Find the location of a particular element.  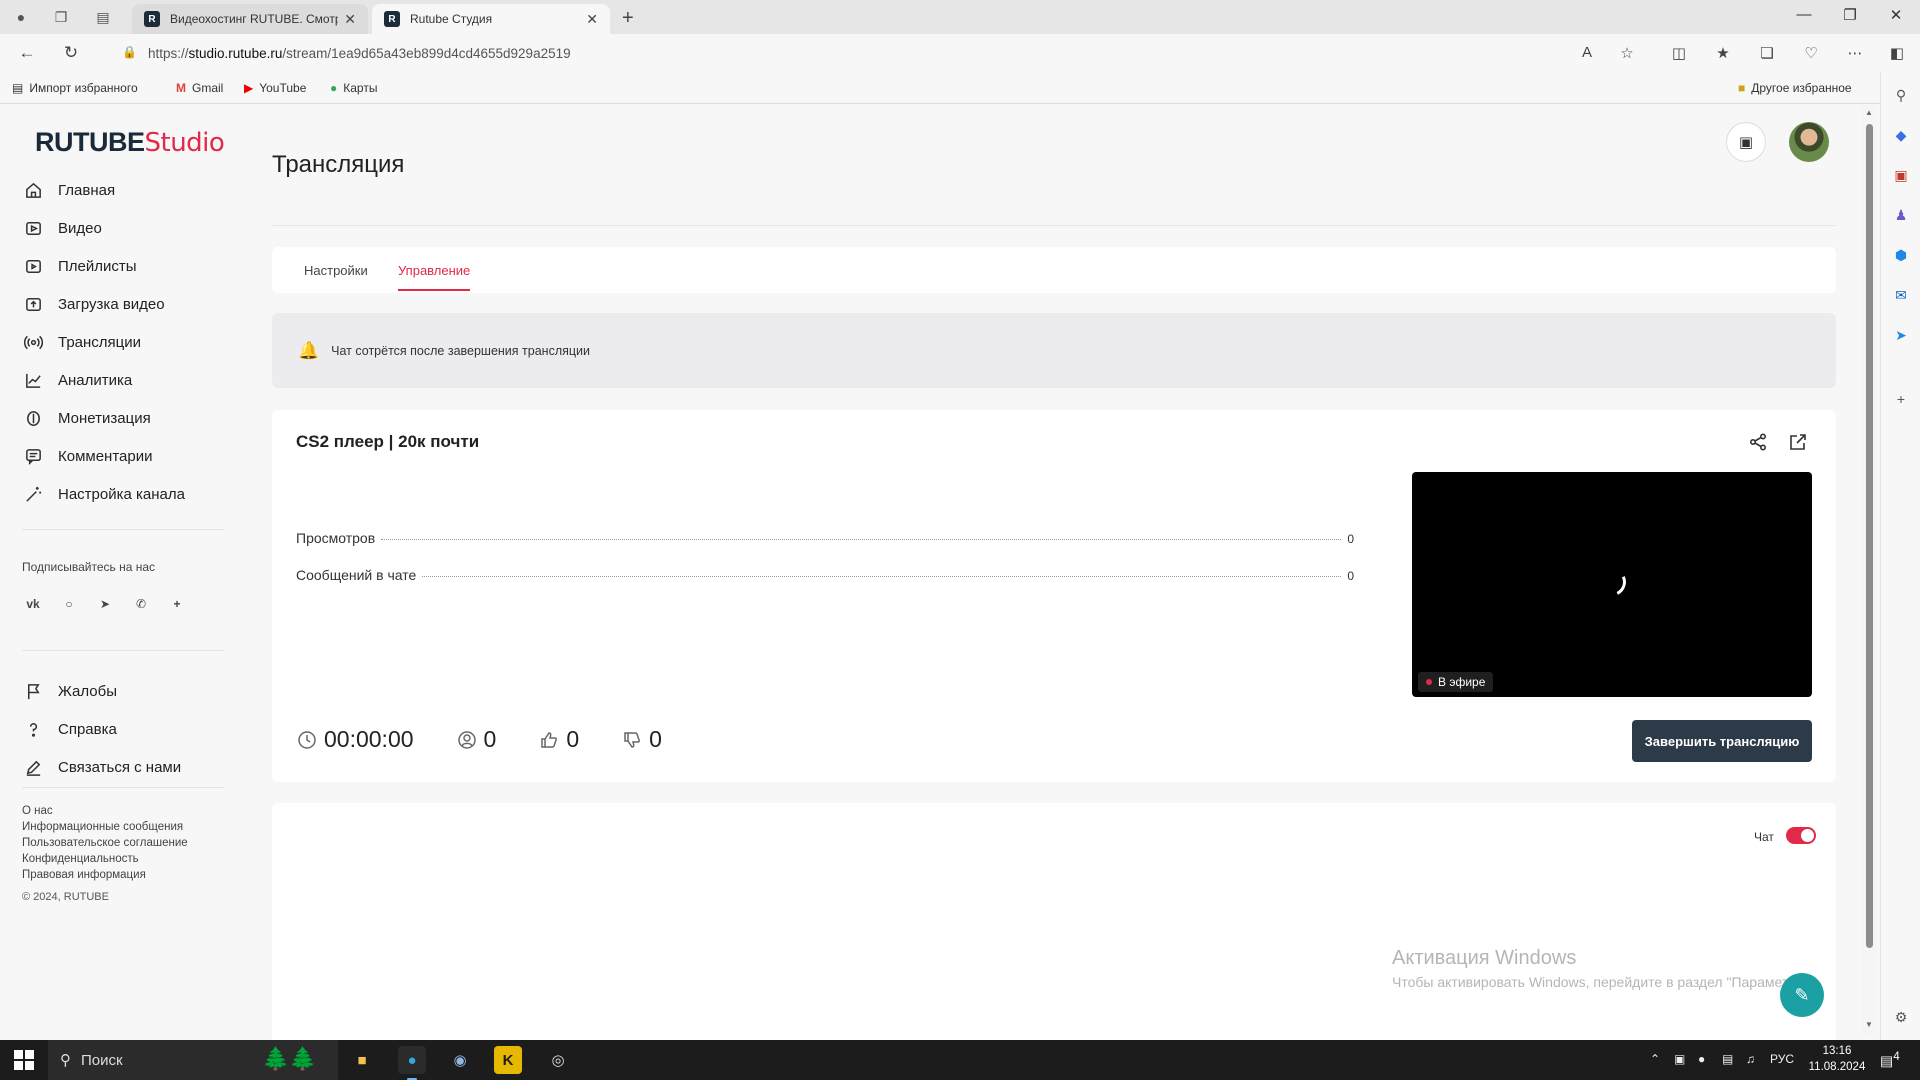

metric-duration: 00:00:00 is located at coordinates (355, 739).